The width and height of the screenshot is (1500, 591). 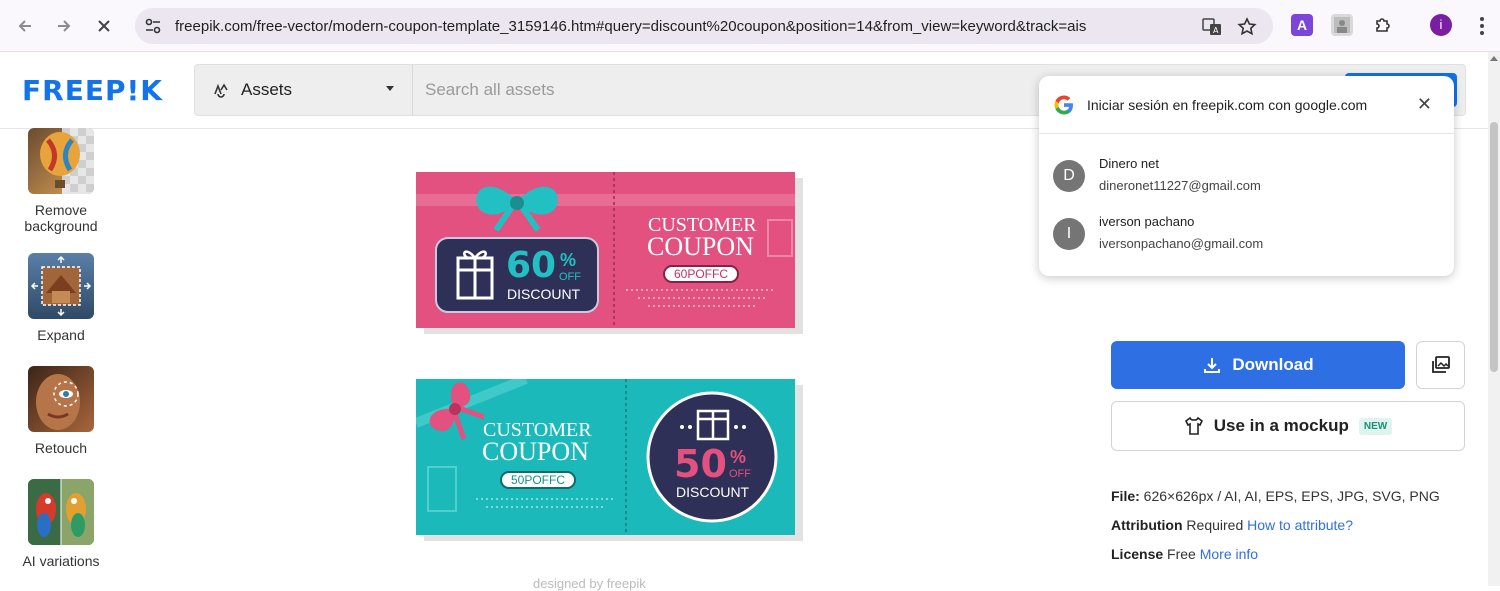 I want to click on tool-retouch: Retouch, so click(x=61, y=411).